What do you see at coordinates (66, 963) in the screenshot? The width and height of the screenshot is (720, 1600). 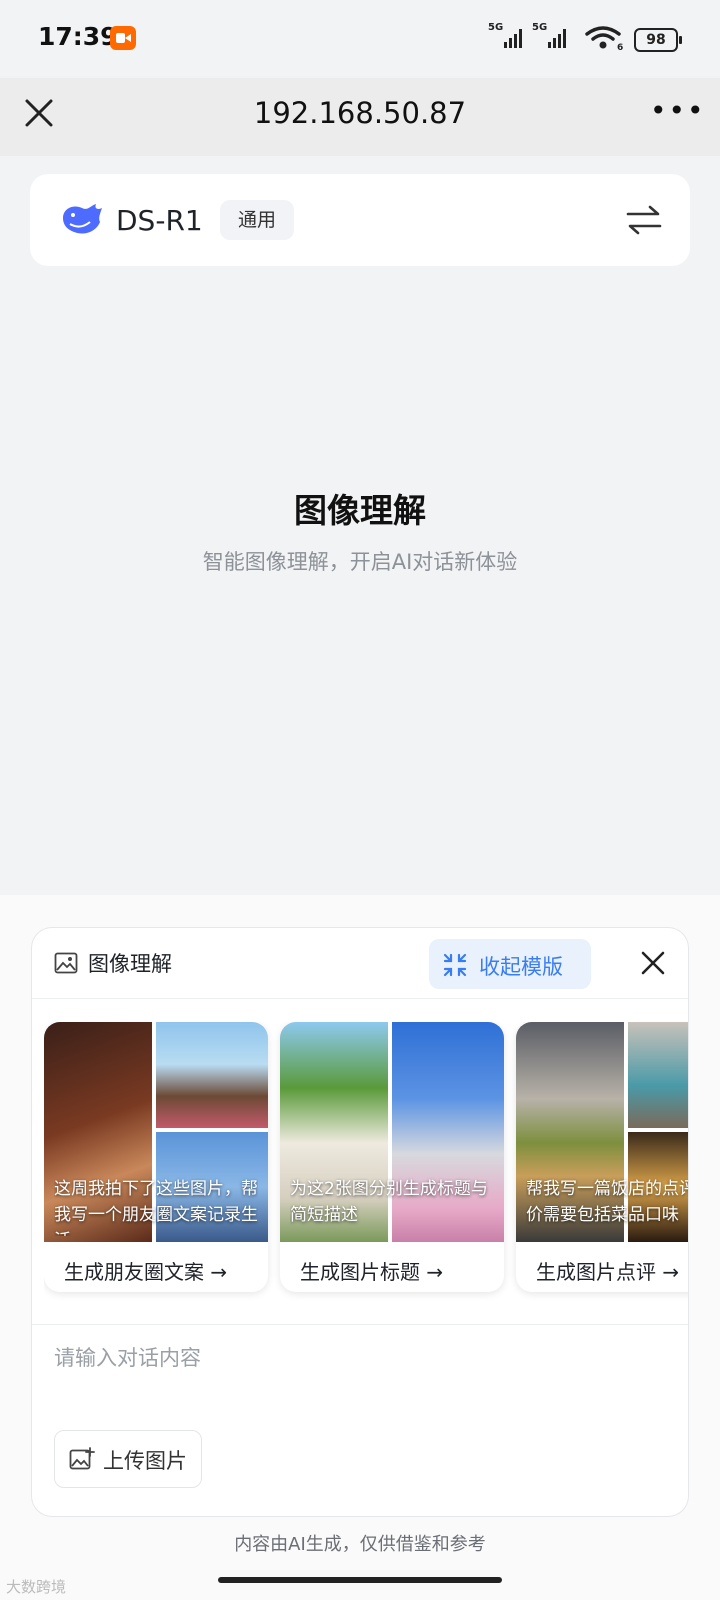 I see `image-icon` at bounding box center [66, 963].